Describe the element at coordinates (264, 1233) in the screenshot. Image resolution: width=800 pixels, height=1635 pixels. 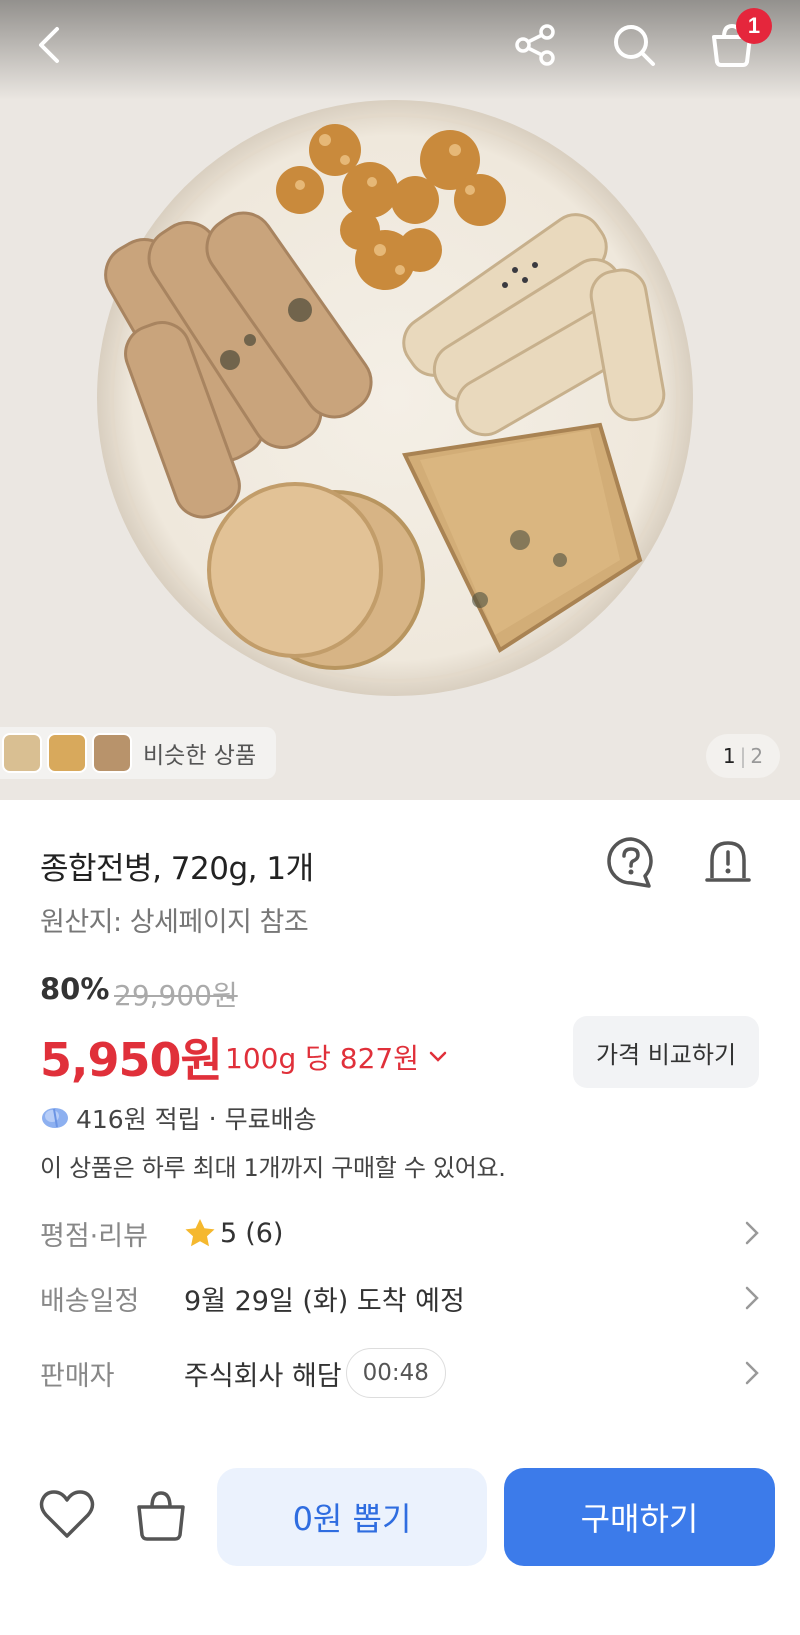
I see `review-count: (6)` at that location.